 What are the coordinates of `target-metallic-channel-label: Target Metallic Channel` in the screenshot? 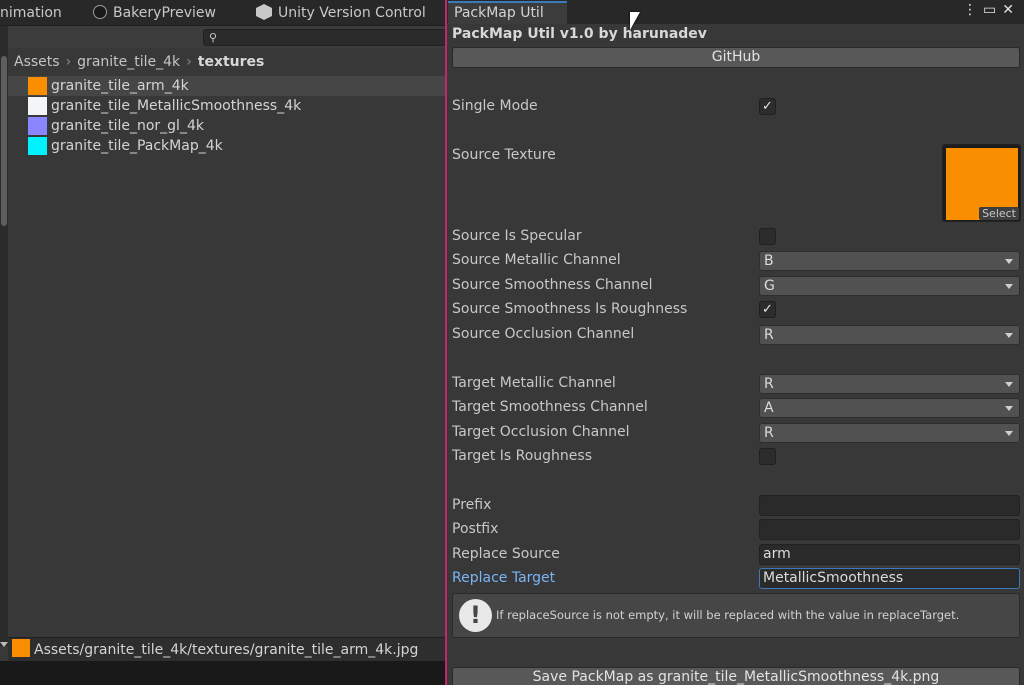 It's located at (534, 383).